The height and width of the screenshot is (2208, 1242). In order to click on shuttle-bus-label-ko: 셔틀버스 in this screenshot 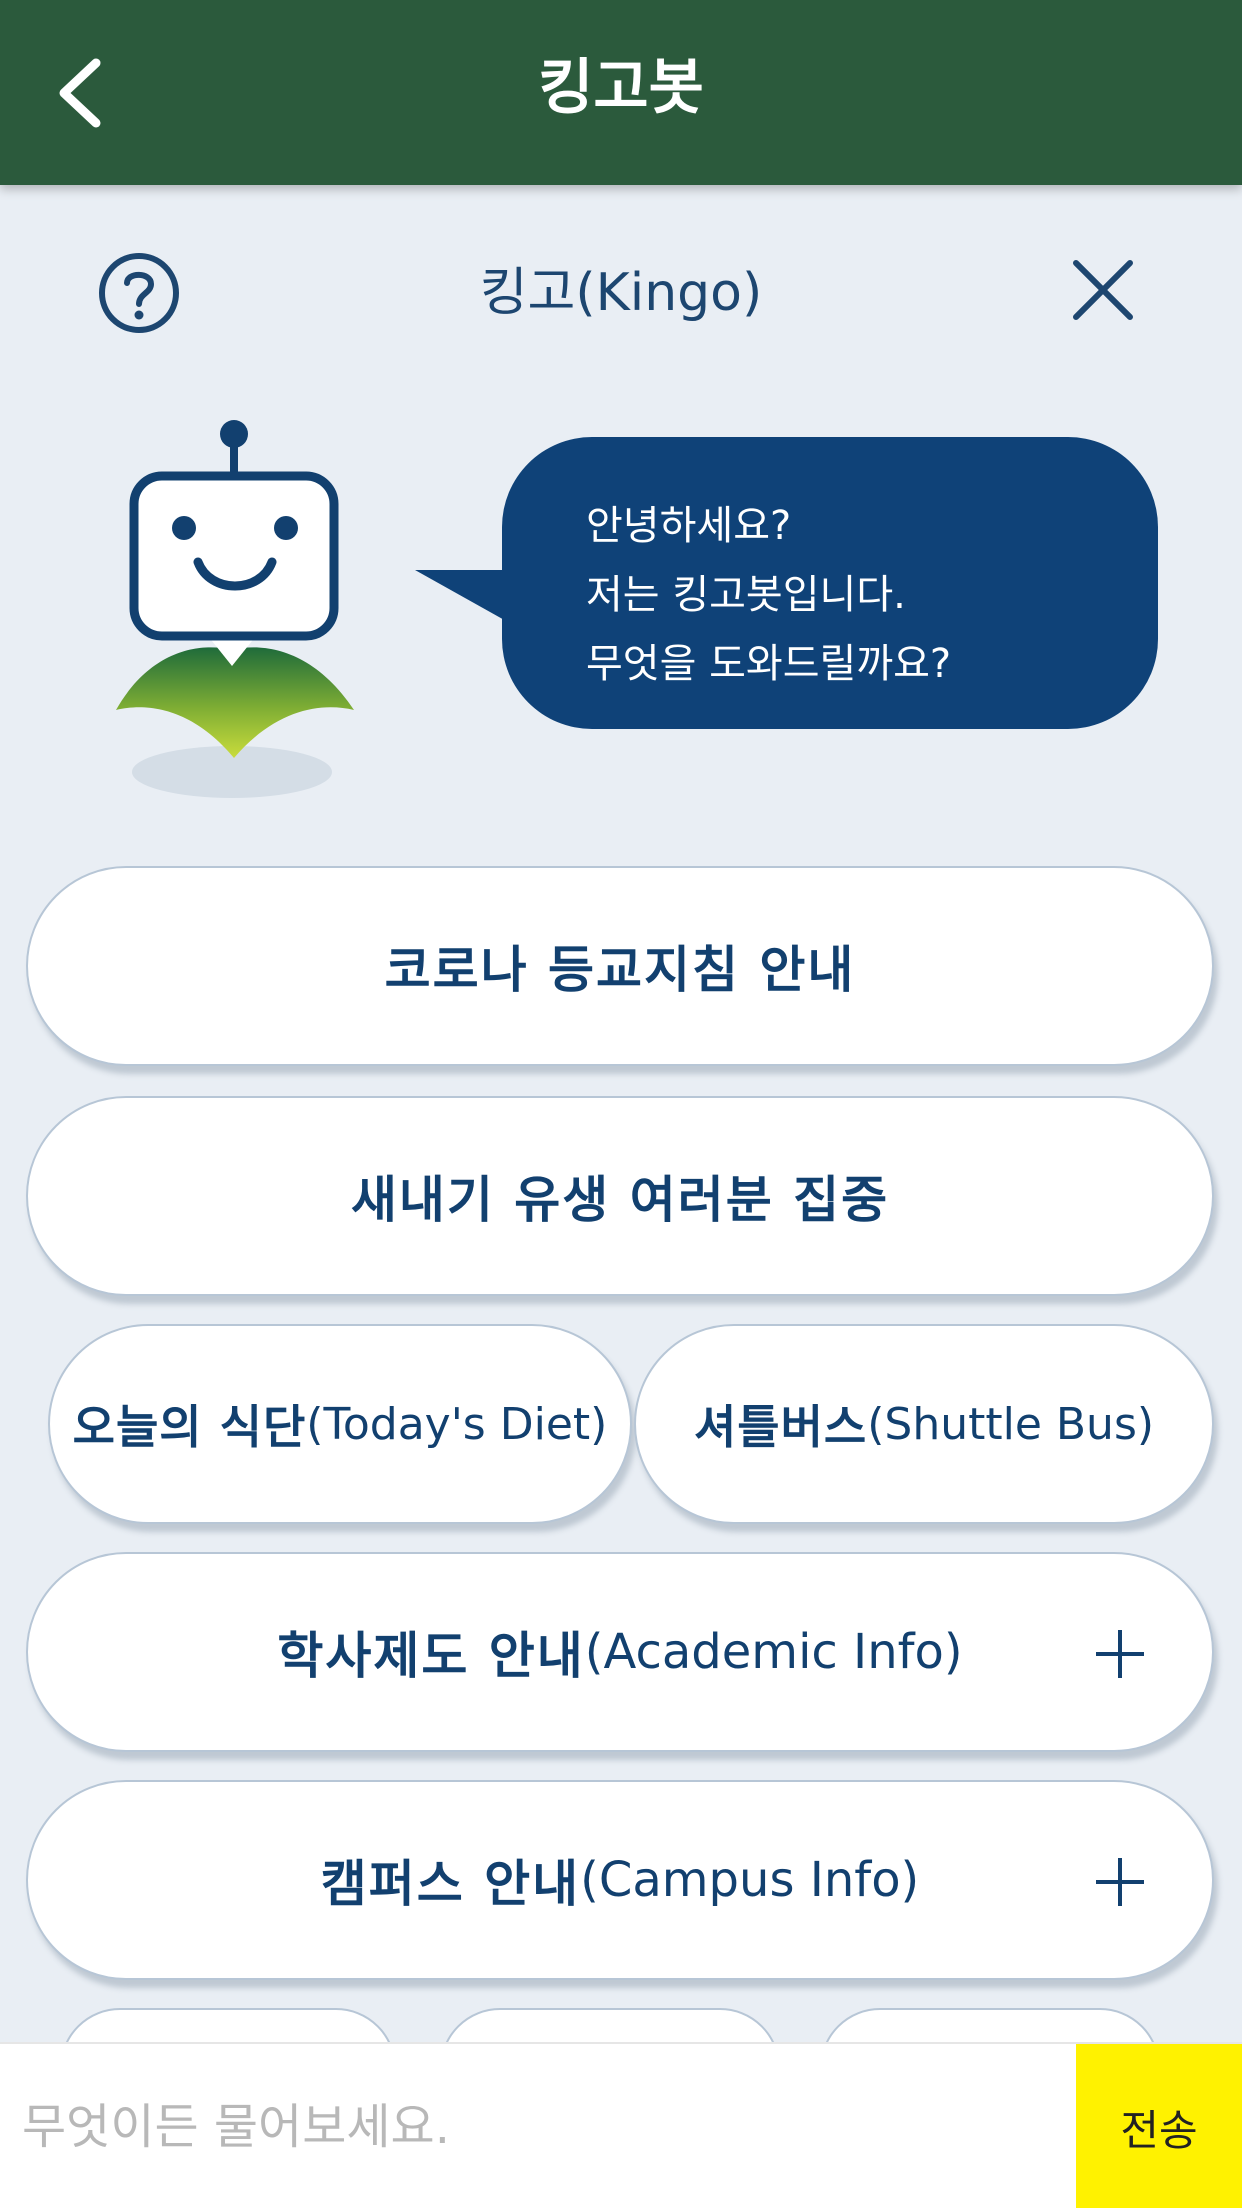, I will do `click(780, 1427)`.